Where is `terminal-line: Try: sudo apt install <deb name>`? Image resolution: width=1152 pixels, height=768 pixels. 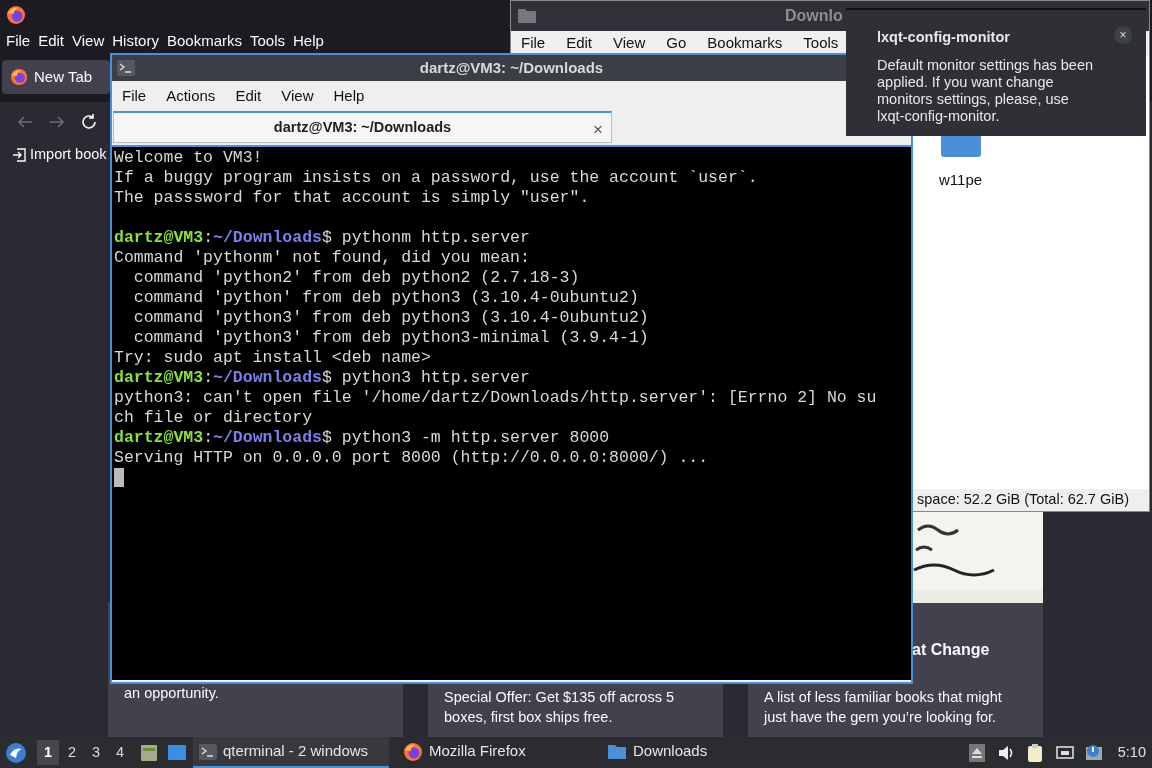
terminal-line: Try: sudo apt install <deb name> is located at coordinates (273, 358).